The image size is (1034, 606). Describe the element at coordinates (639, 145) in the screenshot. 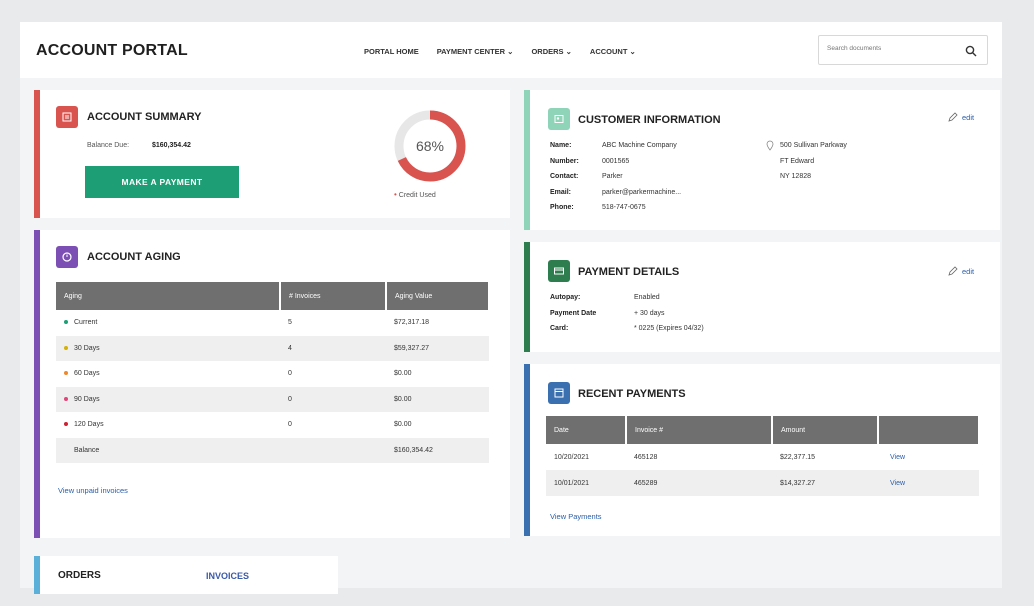

I see `customer-name: ABC Machine Company` at that location.